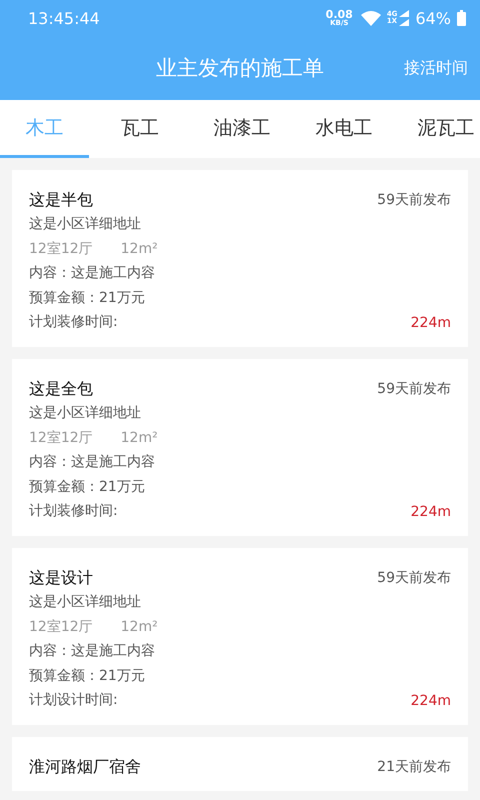 The image size is (480, 800). What do you see at coordinates (242, 129) in the screenshot?
I see `category-tab: 油漆工` at bounding box center [242, 129].